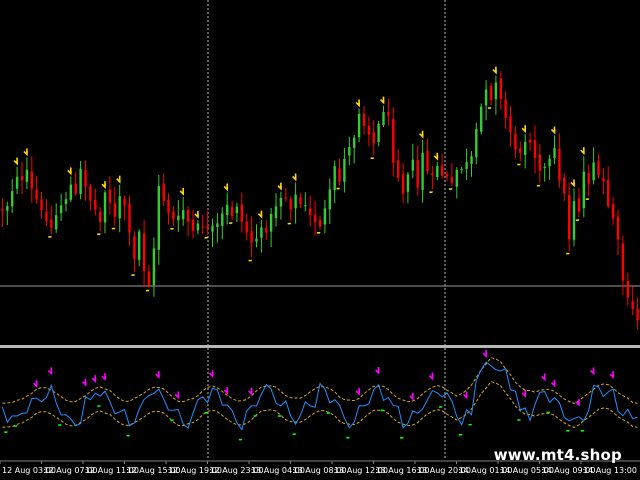 The width and height of the screenshot is (640, 480). What do you see at coordinates (319, 396) in the screenshot?
I see `subwindow-oscillator-layer` at bounding box center [319, 396].